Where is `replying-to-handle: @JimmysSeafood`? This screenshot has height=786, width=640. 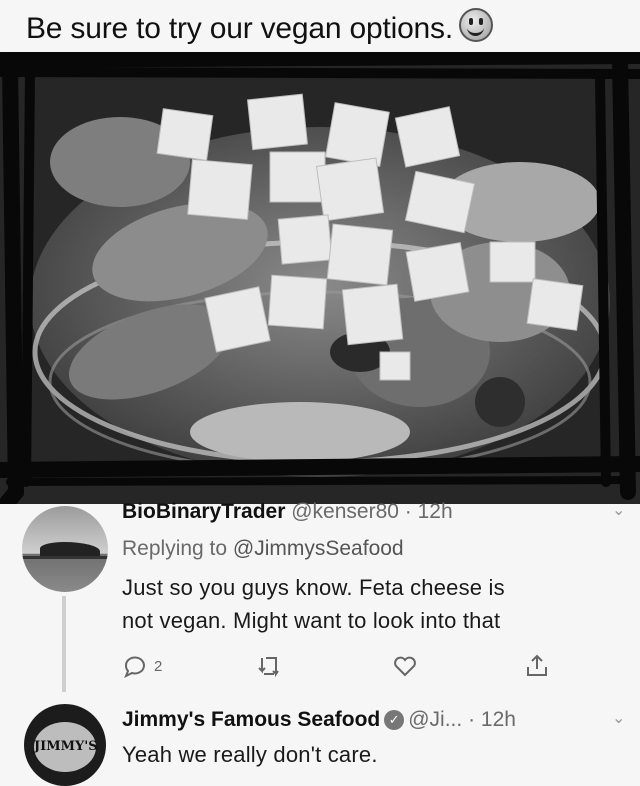
replying-to-handle: @JimmysSeafood is located at coordinates (318, 548).